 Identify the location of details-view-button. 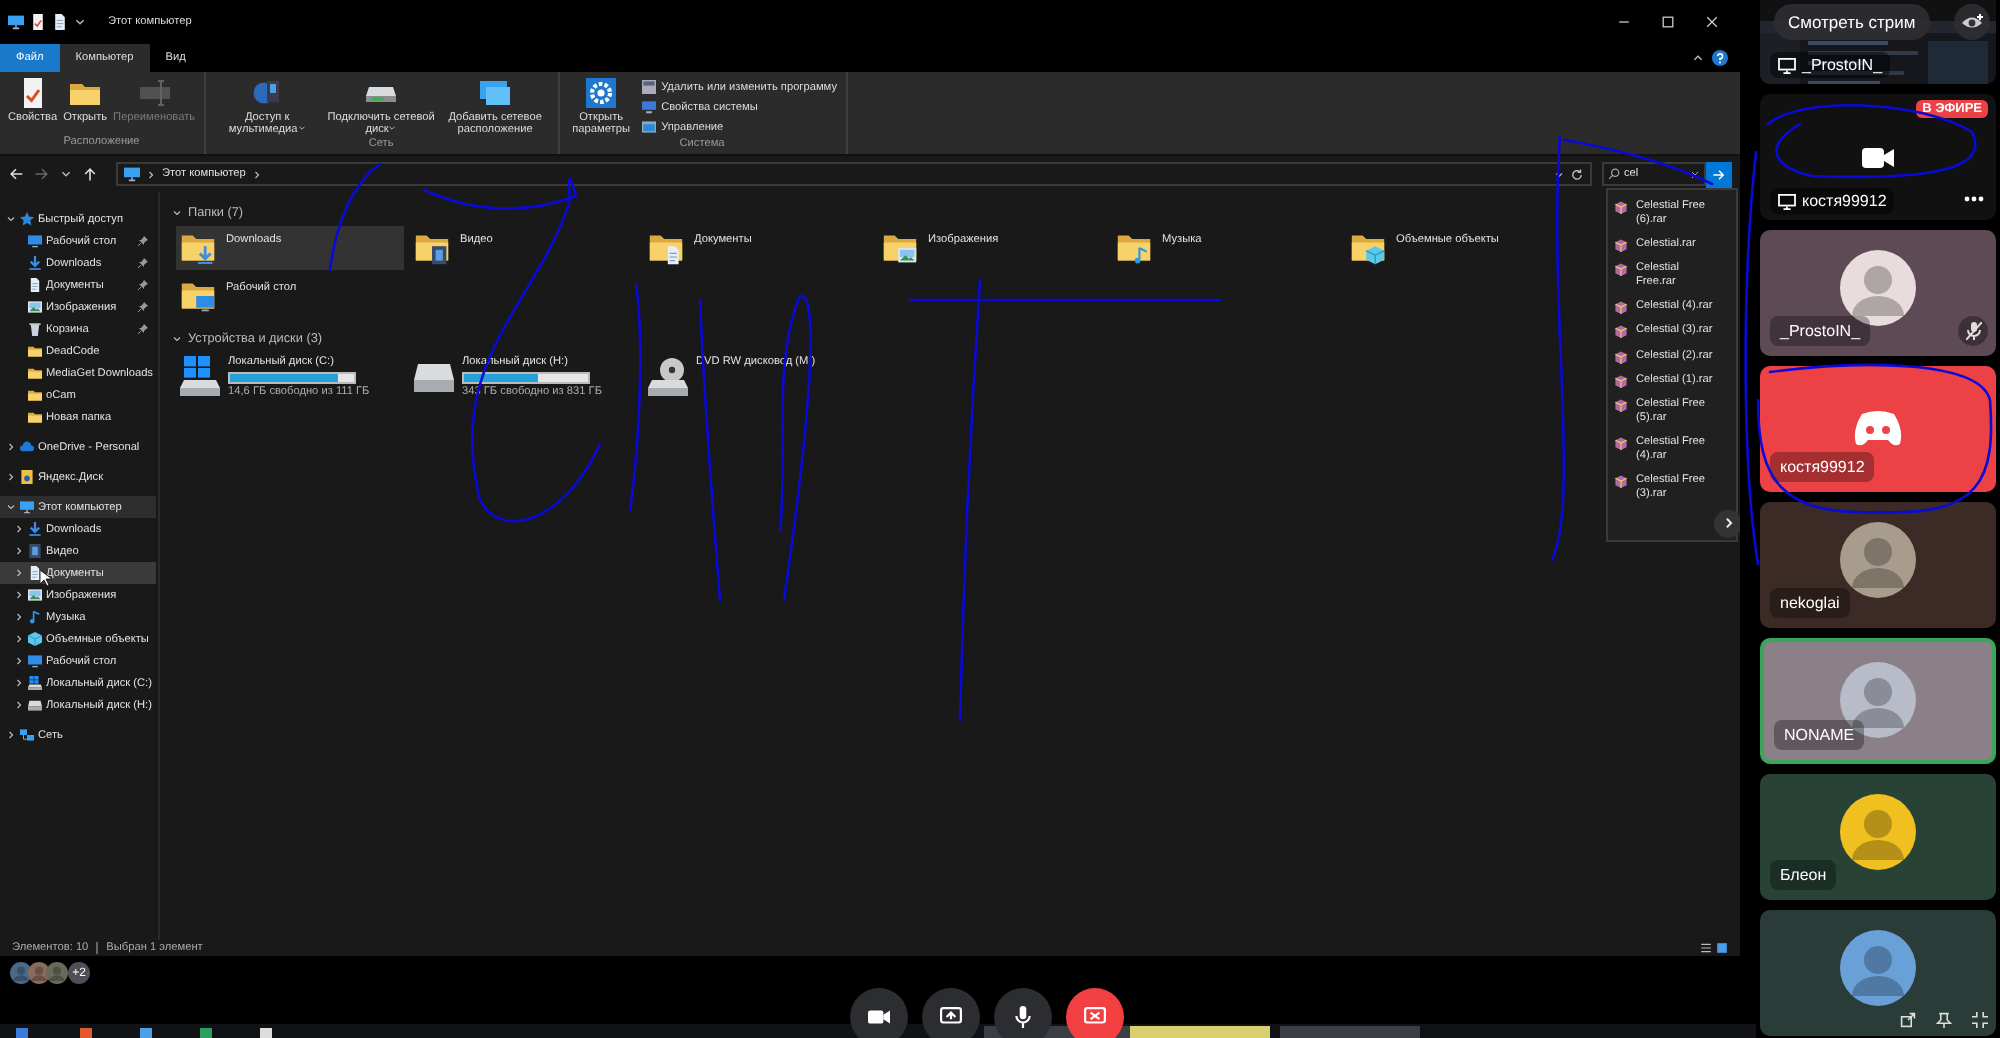
(1706, 948).